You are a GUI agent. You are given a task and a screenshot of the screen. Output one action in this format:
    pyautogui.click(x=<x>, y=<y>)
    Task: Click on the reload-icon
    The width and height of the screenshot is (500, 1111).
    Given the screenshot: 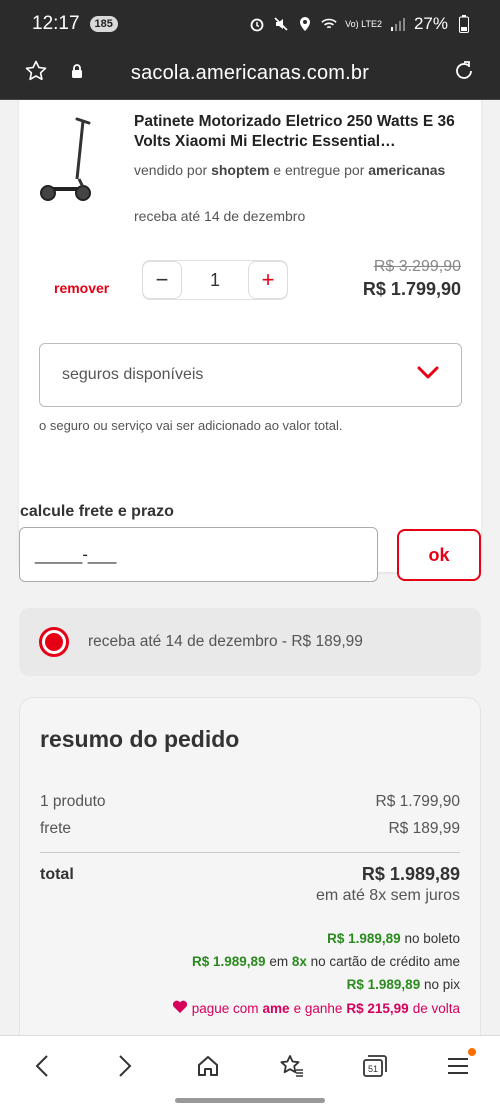 What is the action you would take?
    pyautogui.click(x=464, y=73)
    